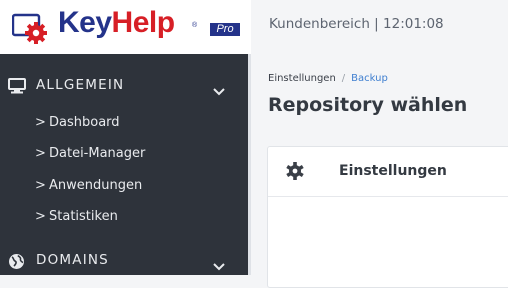  I want to click on header-info: Kundenbereich | 12:01:08, so click(356, 24).